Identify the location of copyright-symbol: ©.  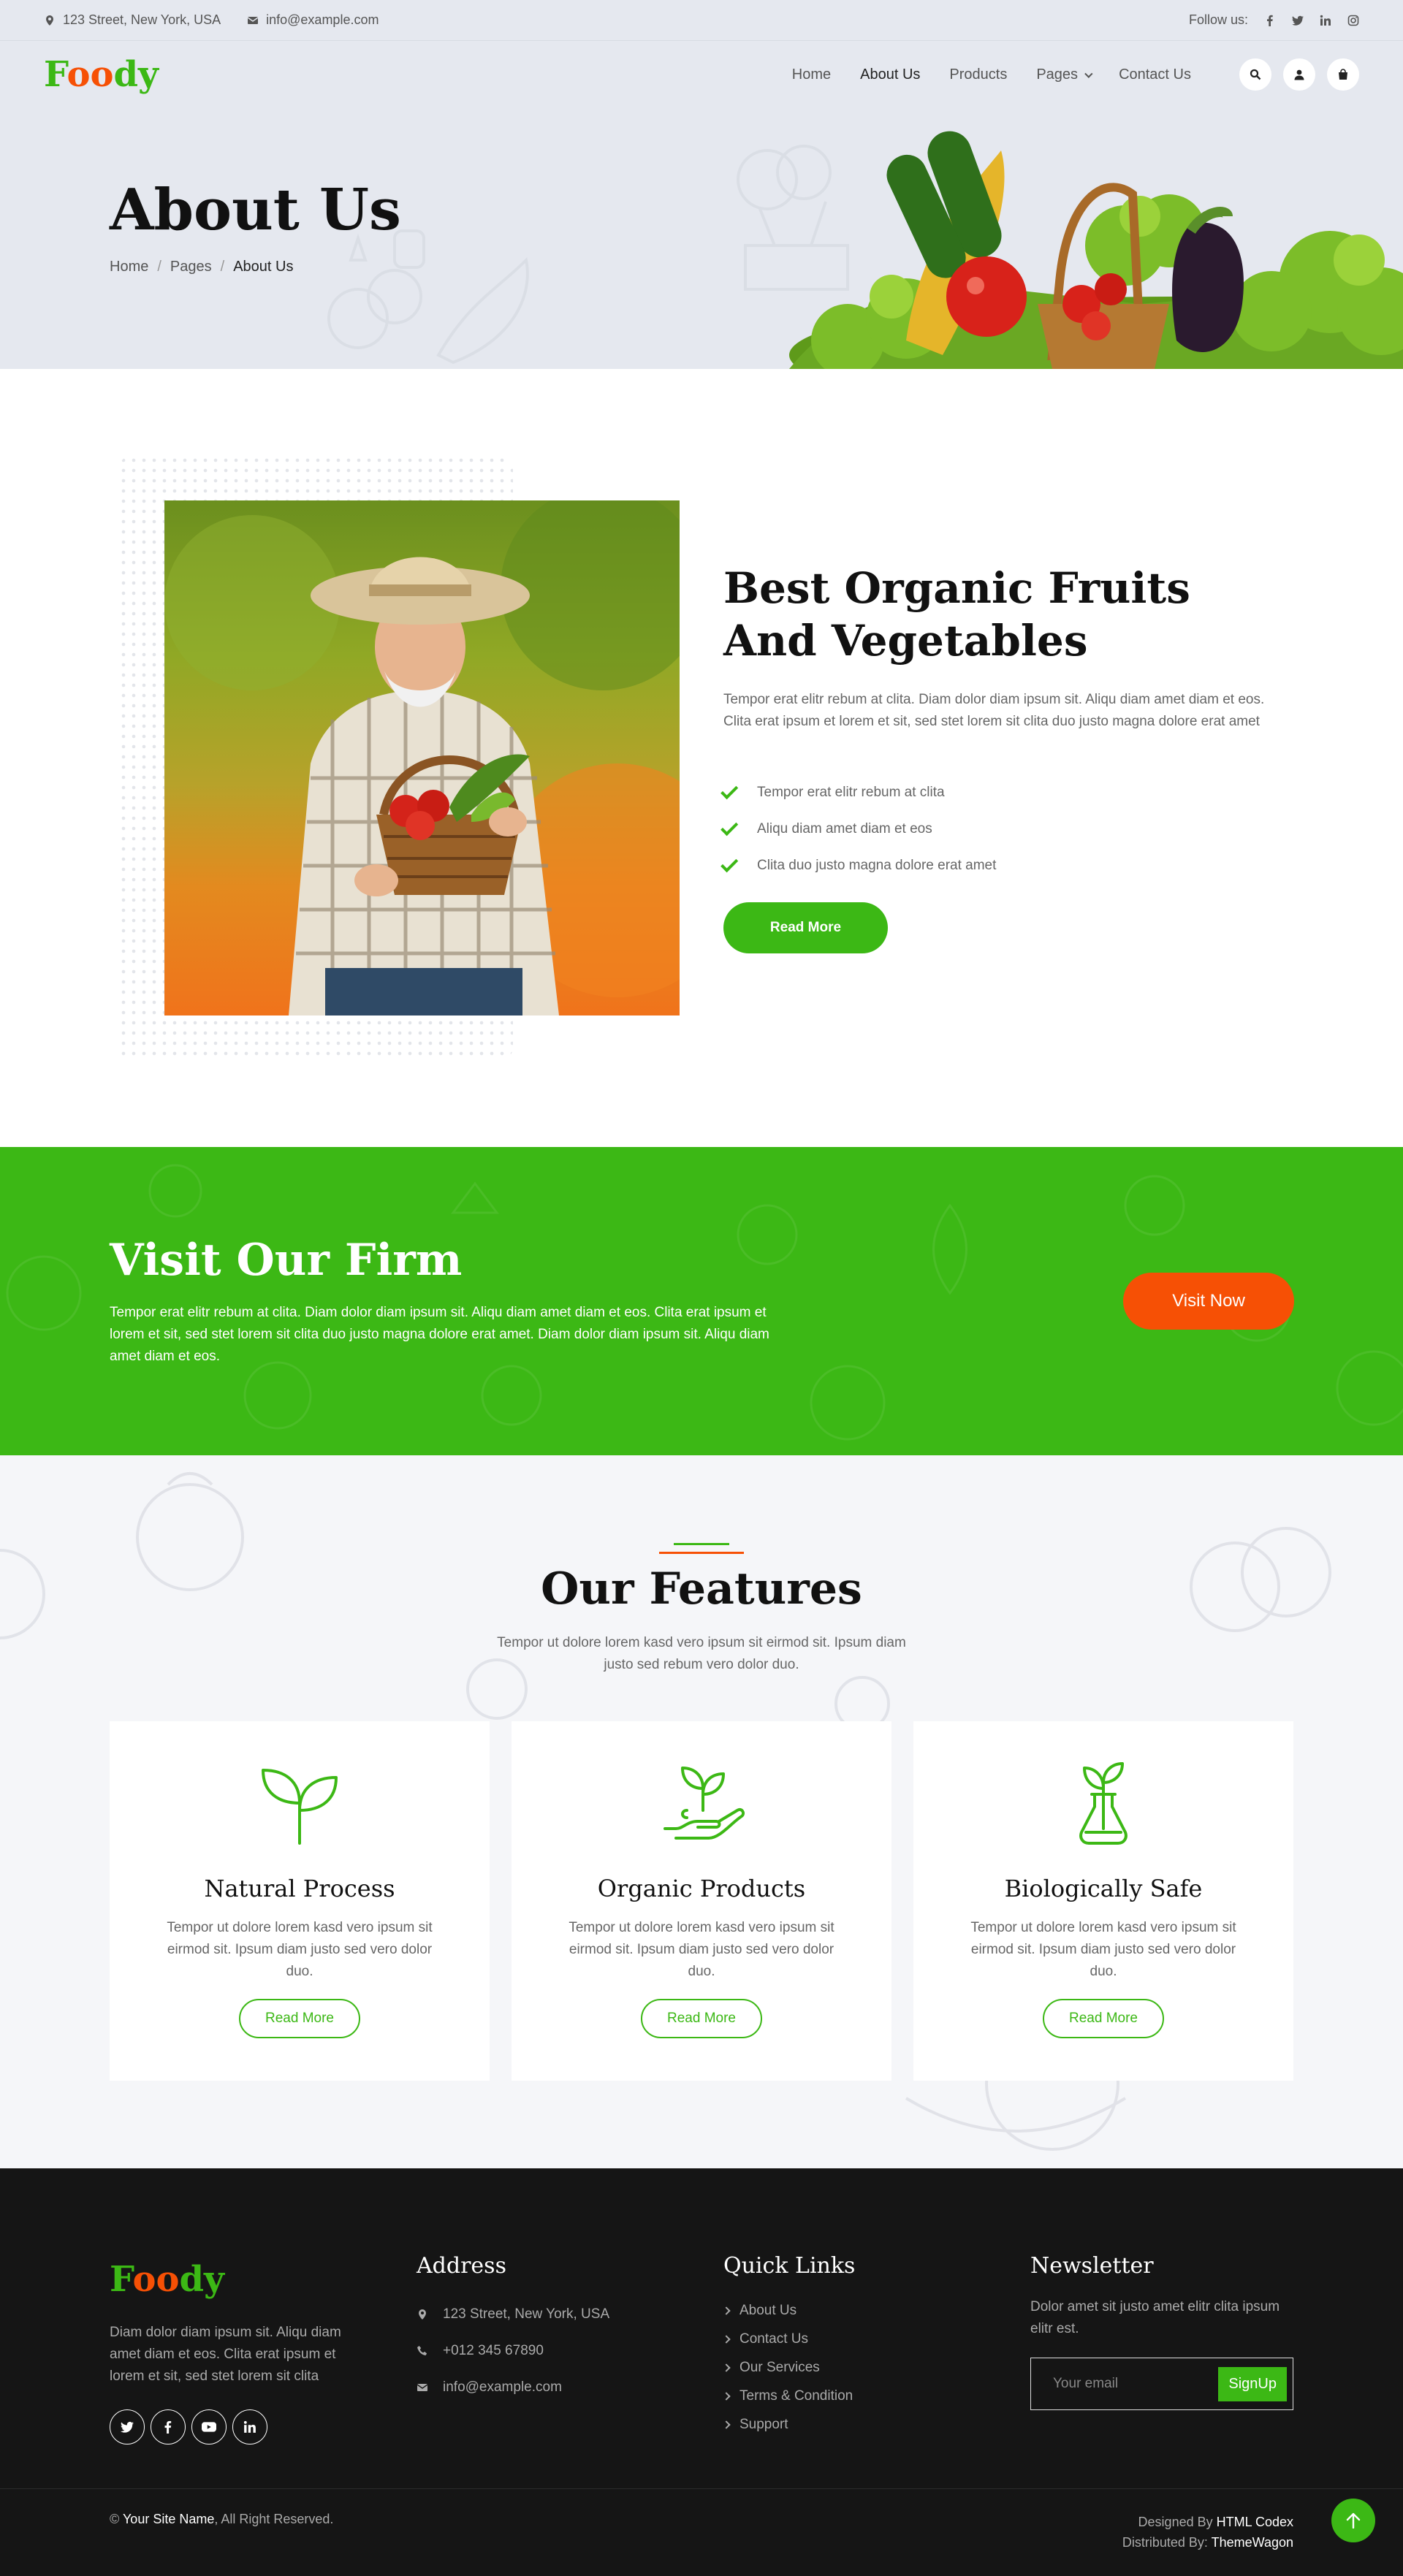
(115, 2519).